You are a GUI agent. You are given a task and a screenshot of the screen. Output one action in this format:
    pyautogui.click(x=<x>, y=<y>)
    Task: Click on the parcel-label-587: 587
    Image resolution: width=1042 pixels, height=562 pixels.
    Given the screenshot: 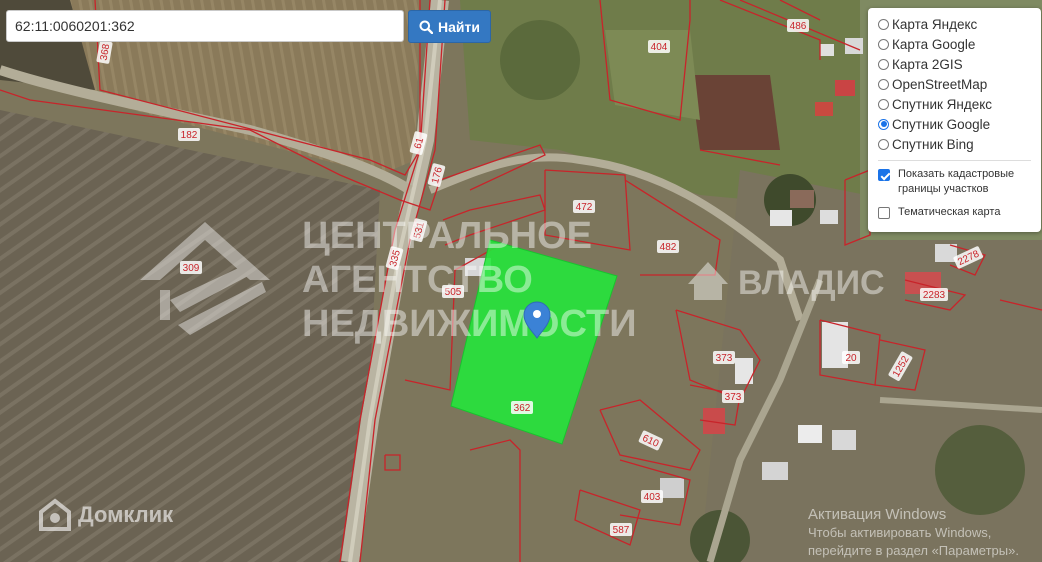 What is the action you would take?
    pyautogui.click(x=621, y=529)
    